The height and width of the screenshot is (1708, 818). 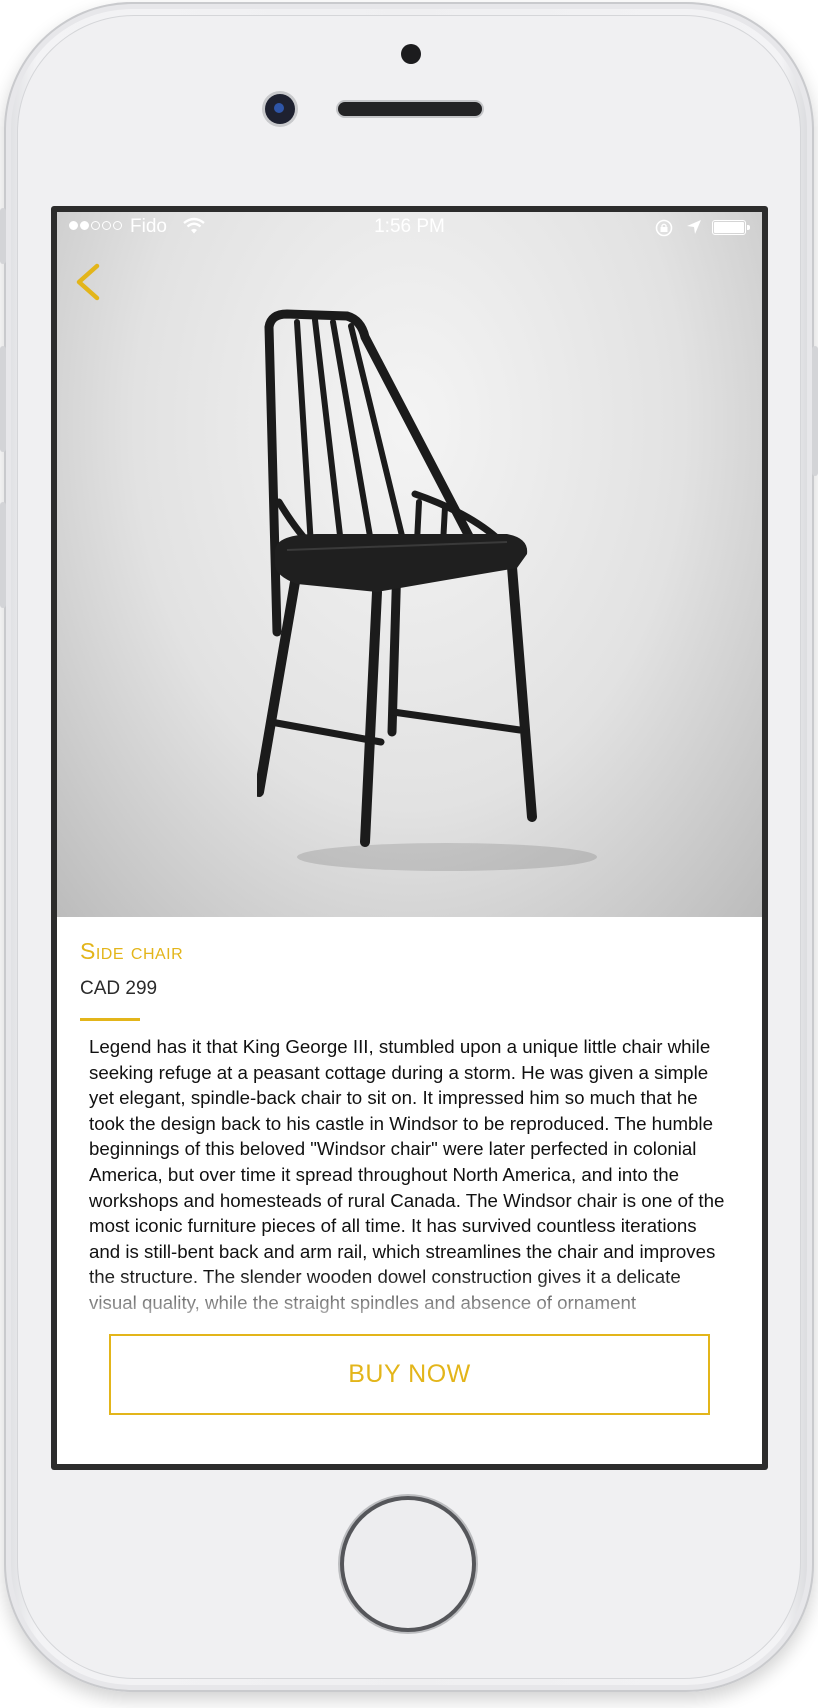 I want to click on proximity-sensor, so click(x=411, y=54).